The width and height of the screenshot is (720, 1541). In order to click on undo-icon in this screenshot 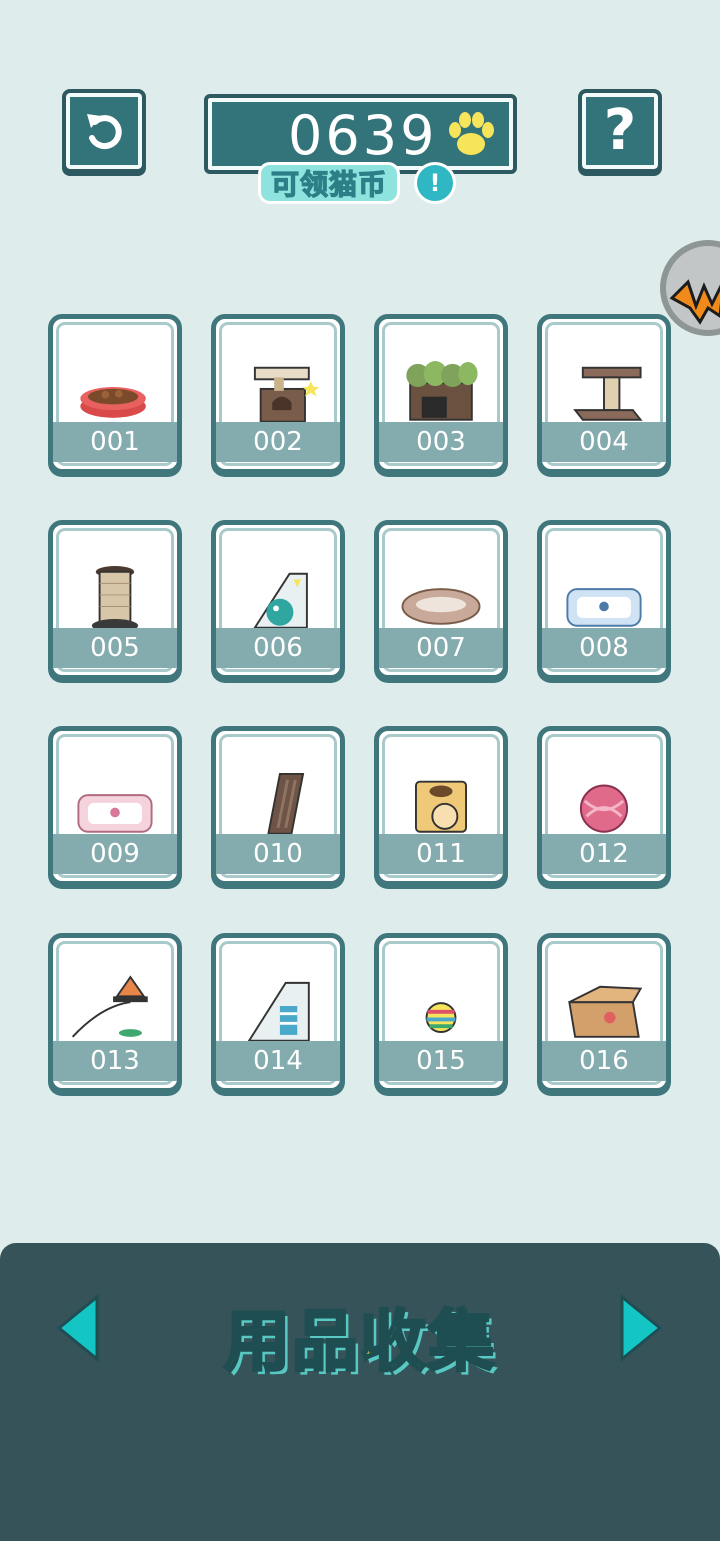, I will do `click(104, 132)`.